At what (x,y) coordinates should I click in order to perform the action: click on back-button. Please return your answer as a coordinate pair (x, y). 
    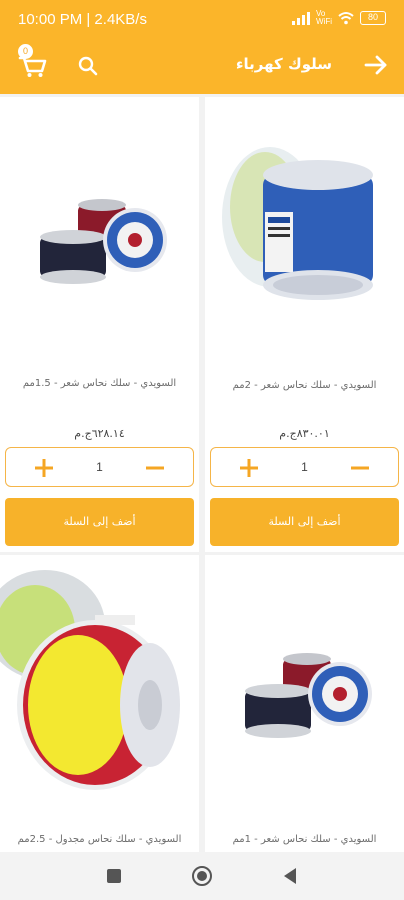
    Looking at the image, I should click on (376, 65).